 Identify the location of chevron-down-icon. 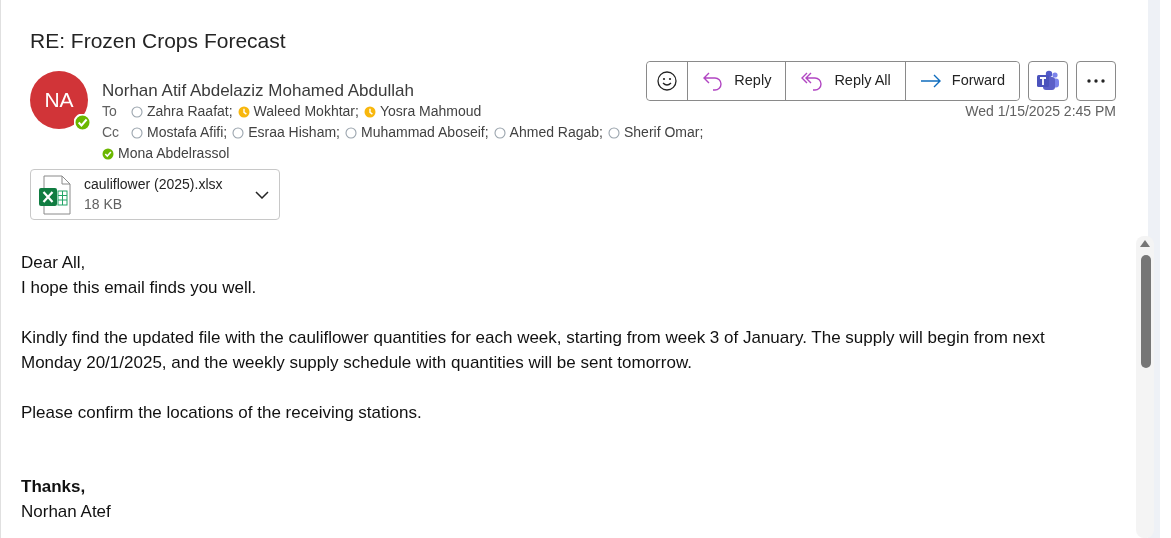
(262, 194).